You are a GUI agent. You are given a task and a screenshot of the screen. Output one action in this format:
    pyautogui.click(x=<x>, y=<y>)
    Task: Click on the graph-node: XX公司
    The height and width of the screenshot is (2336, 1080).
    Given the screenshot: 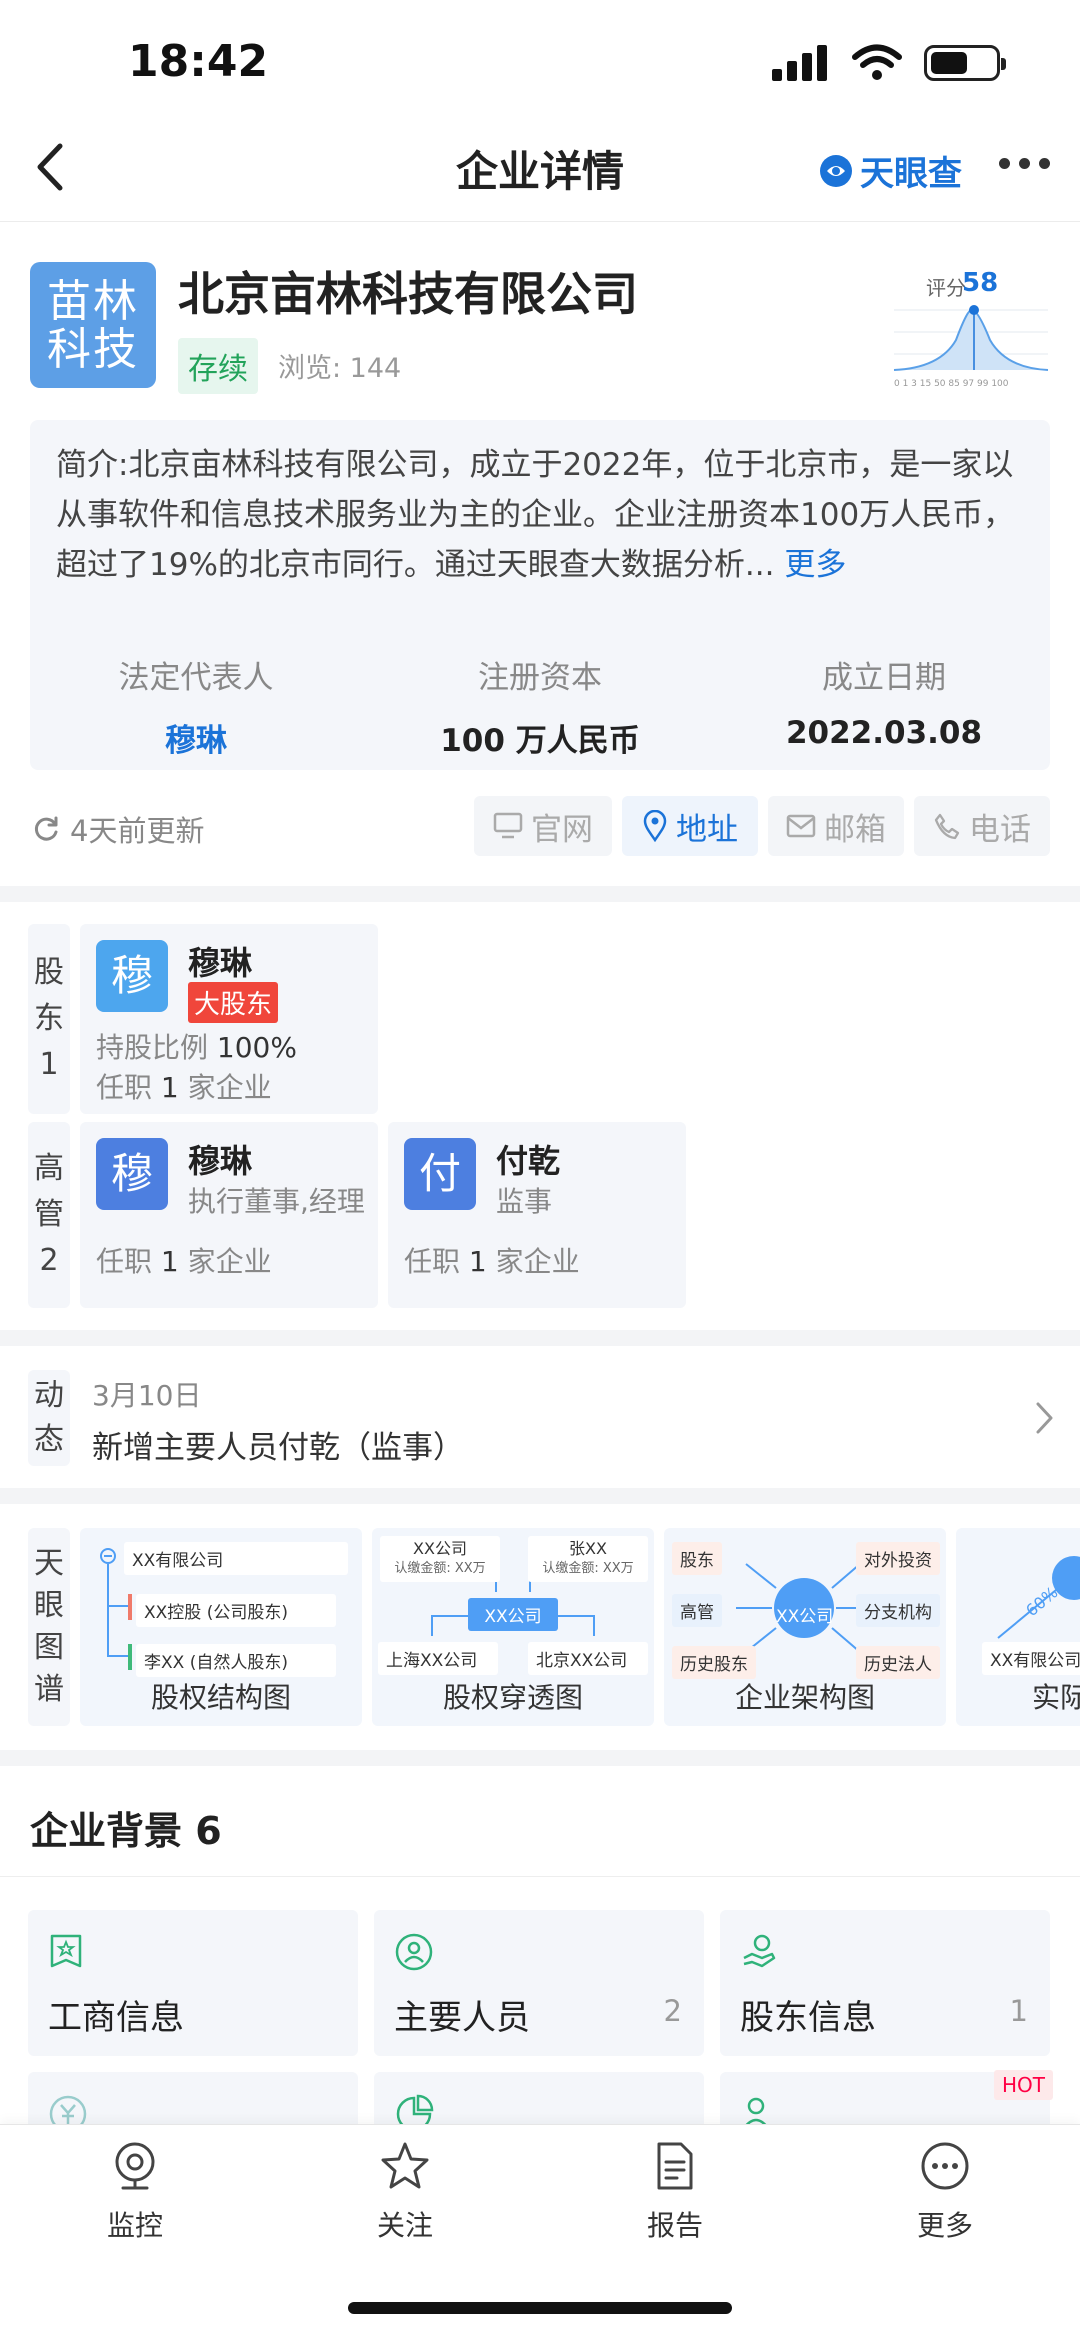 What is the action you would take?
    pyautogui.click(x=805, y=1617)
    